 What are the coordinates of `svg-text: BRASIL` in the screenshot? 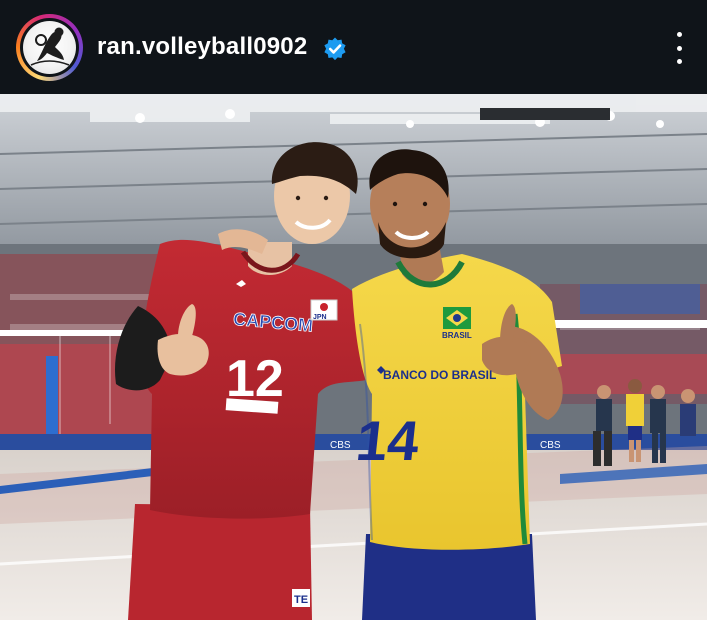 It's located at (457, 335).